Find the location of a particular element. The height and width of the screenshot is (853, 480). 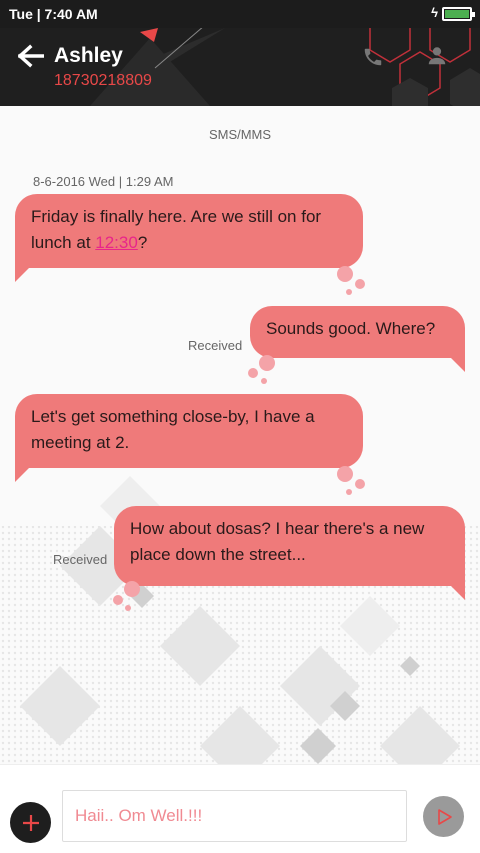

send-button is located at coordinates (443, 816).